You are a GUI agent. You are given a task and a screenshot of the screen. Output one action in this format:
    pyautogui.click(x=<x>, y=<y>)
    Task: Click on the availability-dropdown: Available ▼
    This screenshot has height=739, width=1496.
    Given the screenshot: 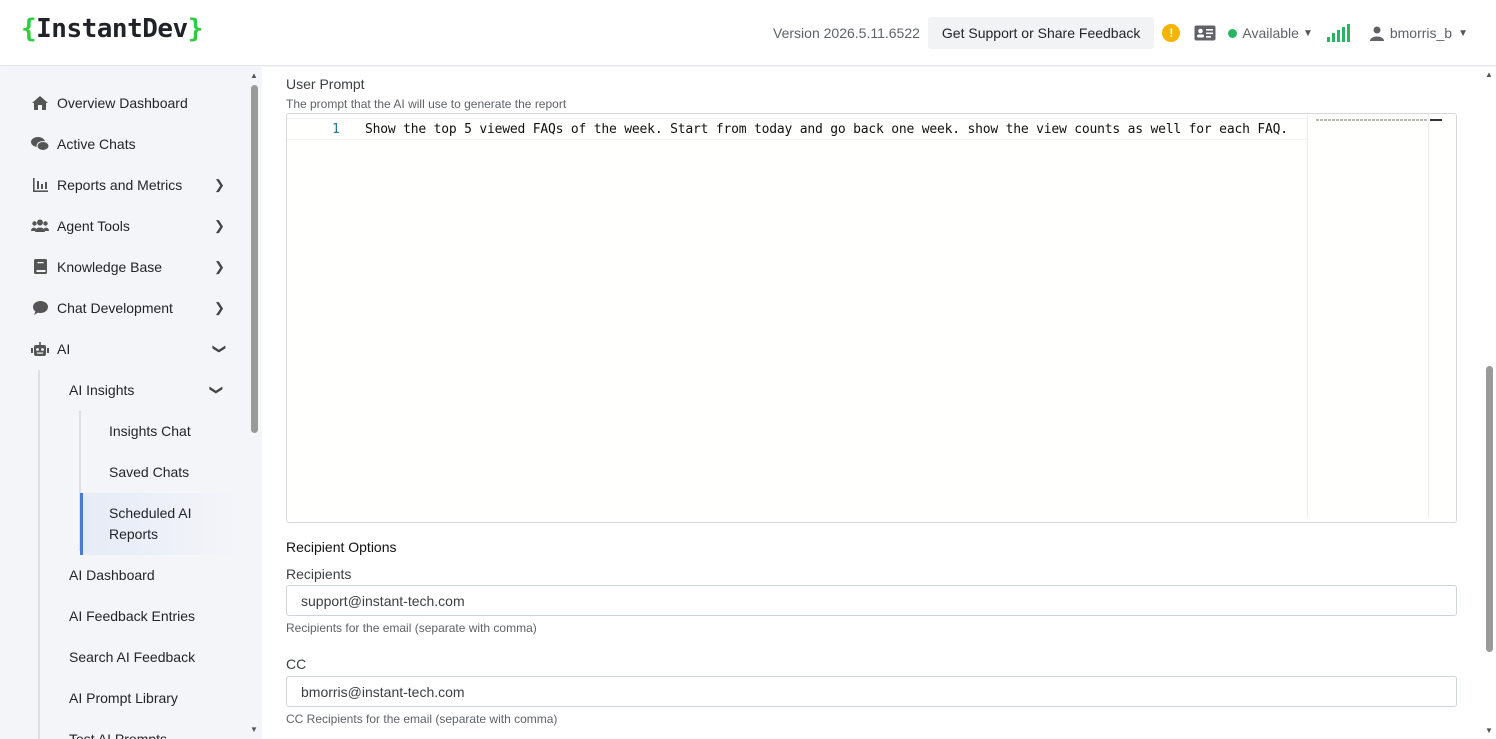 What is the action you would take?
    pyautogui.click(x=1270, y=33)
    